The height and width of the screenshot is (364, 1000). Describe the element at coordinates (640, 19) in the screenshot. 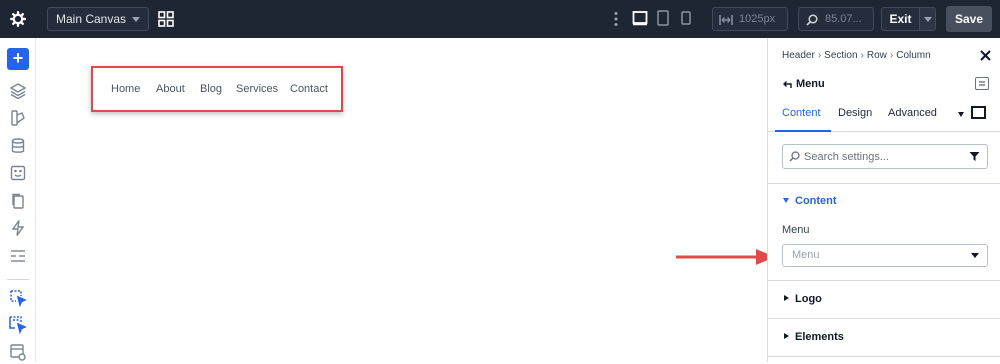

I see `desktop-icon` at that location.